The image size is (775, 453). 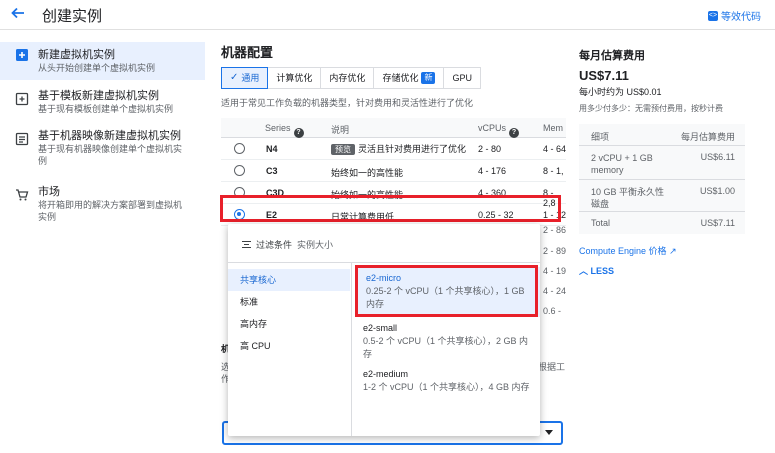 I want to click on template-add-icon, so click(x=22, y=99).